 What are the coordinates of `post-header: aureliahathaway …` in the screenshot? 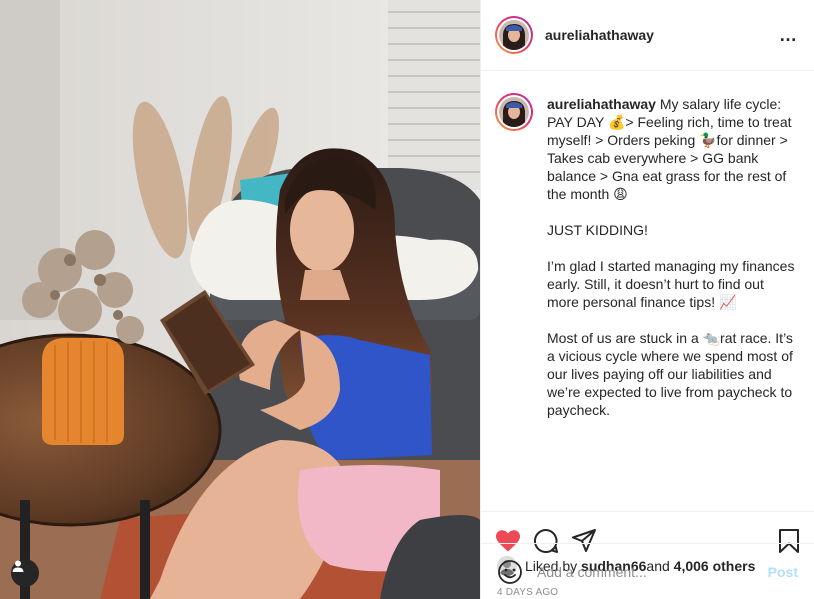 It's located at (647, 35).